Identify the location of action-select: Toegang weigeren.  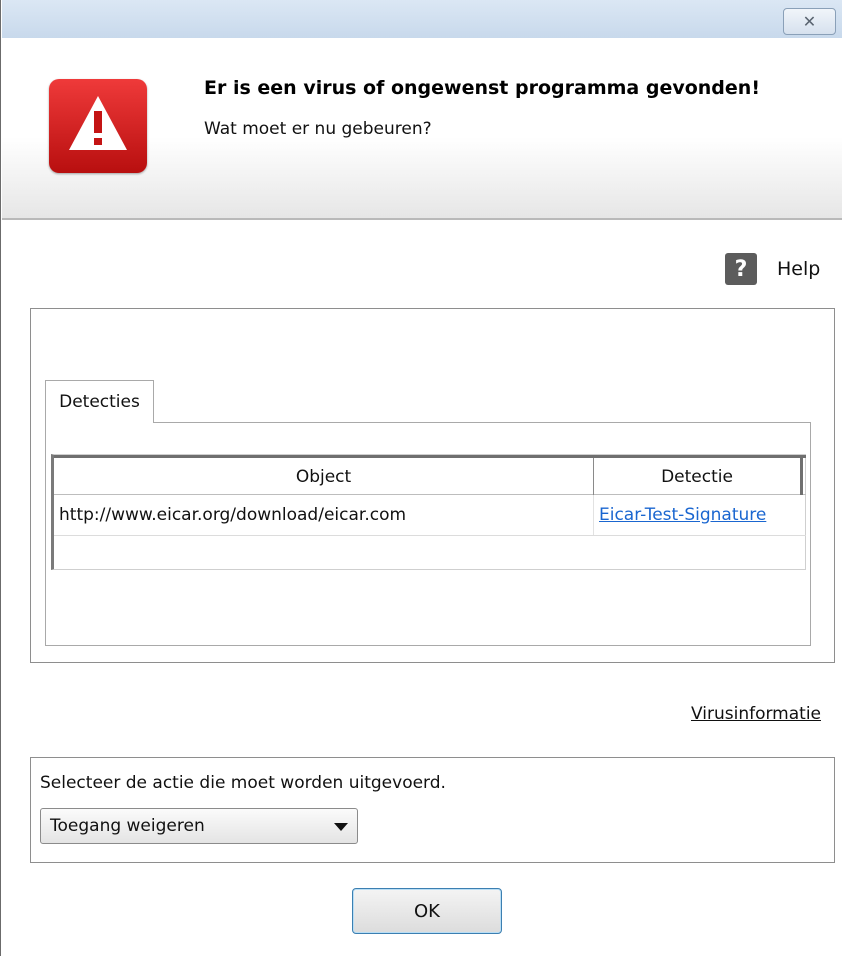
(199, 826).